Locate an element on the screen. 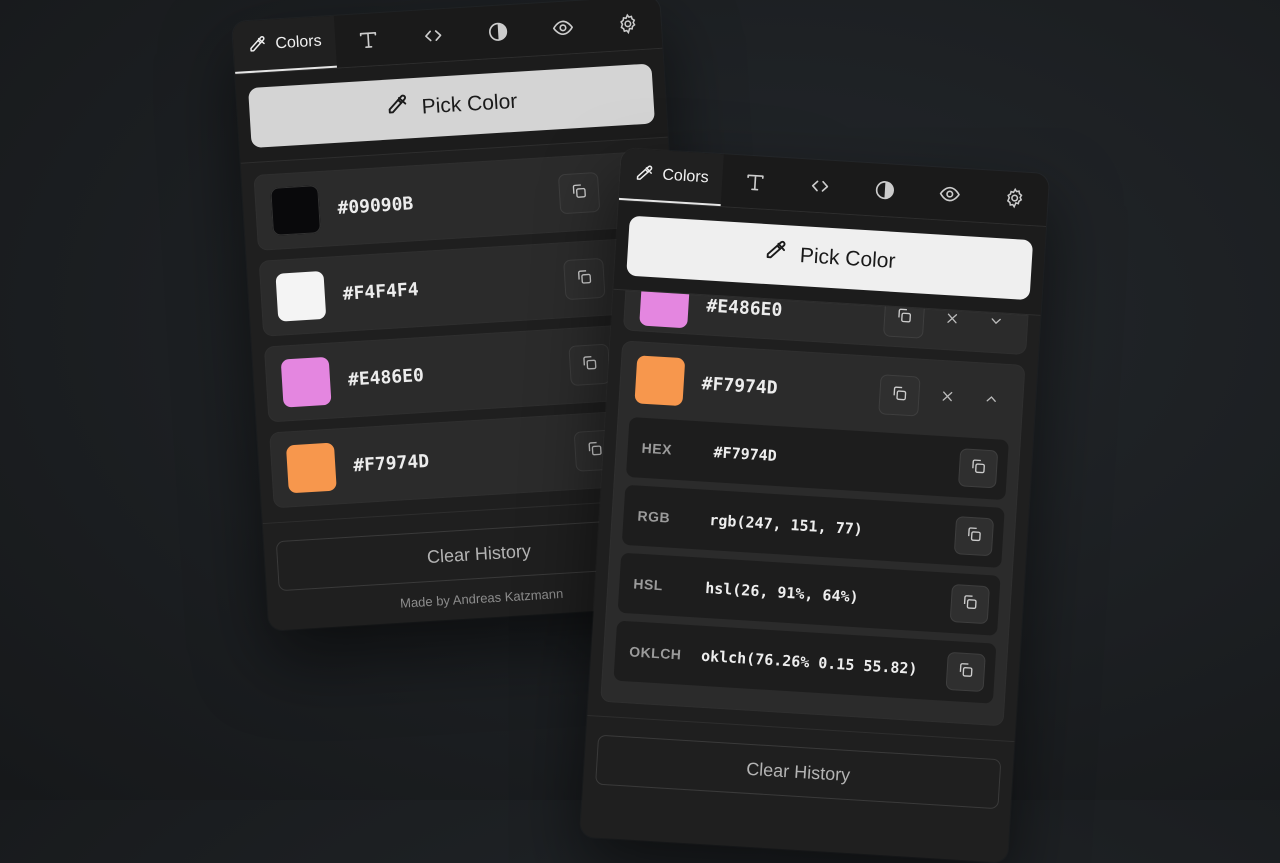  hex-value: #F4F4F4 is located at coordinates (381, 291).